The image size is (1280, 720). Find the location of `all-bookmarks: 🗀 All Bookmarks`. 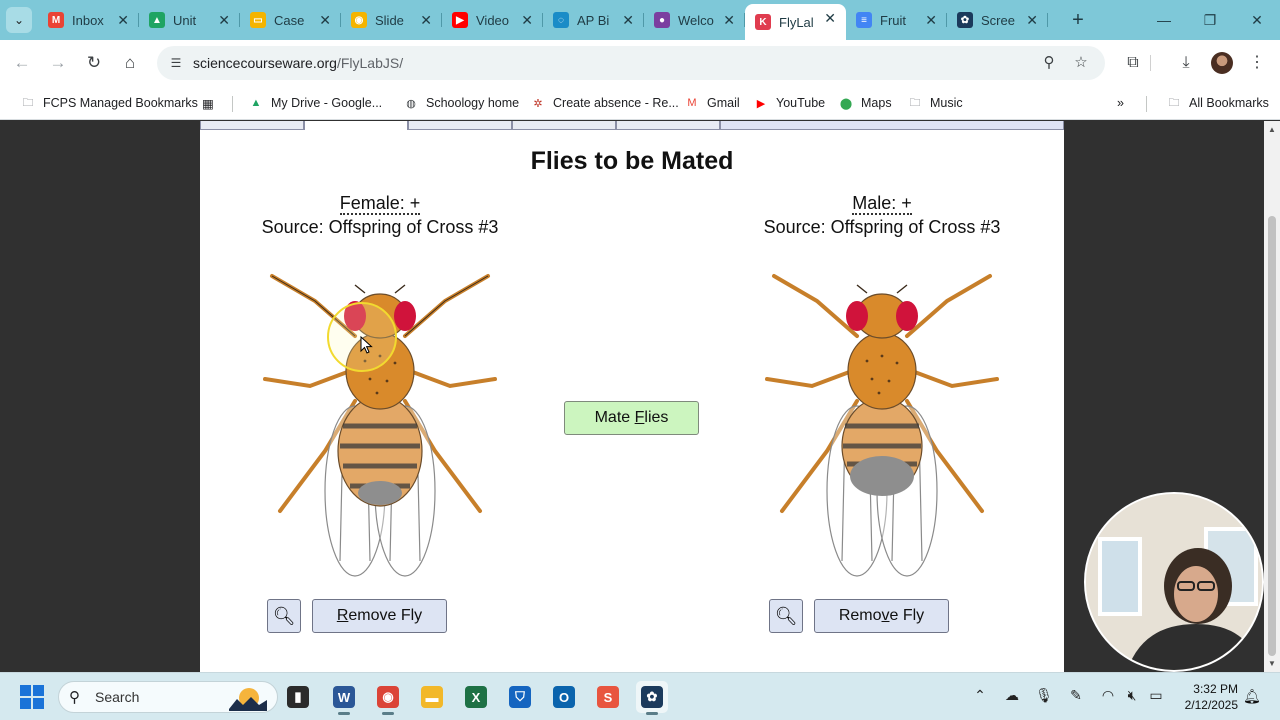

all-bookmarks: 🗀 All Bookmarks is located at coordinates (1217, 103).